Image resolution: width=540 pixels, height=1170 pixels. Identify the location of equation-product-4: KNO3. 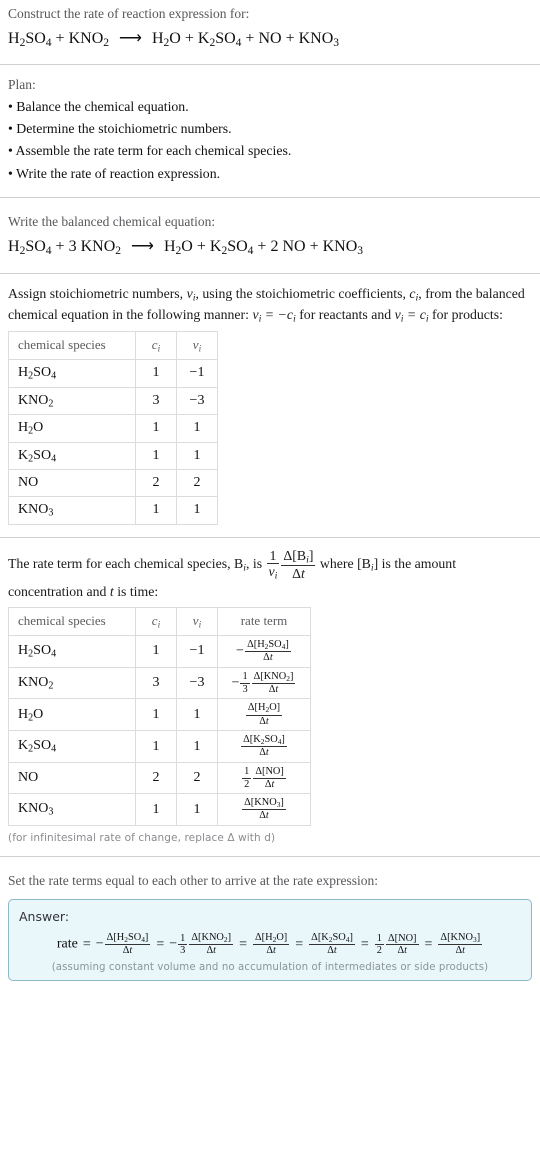
(319, 40).